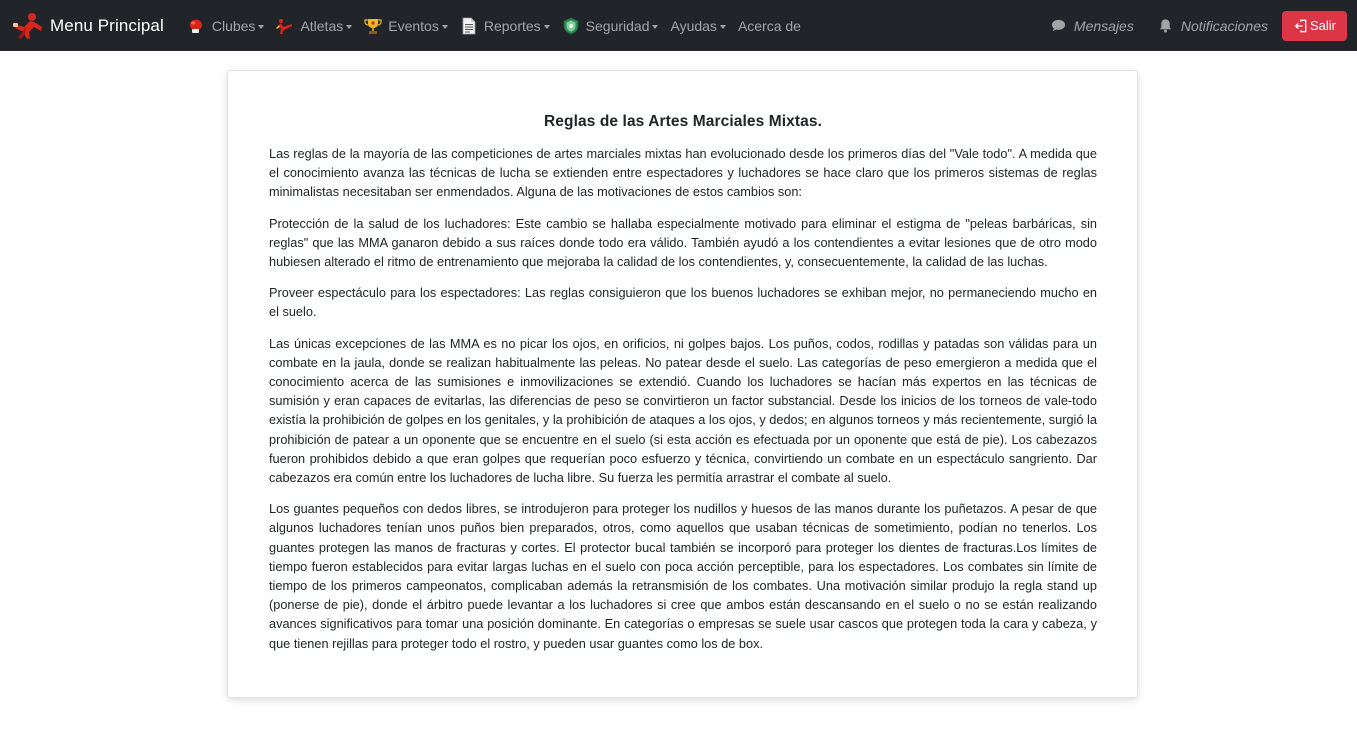  Describe the element at coordinates (413, 25) in the screenshot. I see `nav-eventos-label: Eventos` at that location.